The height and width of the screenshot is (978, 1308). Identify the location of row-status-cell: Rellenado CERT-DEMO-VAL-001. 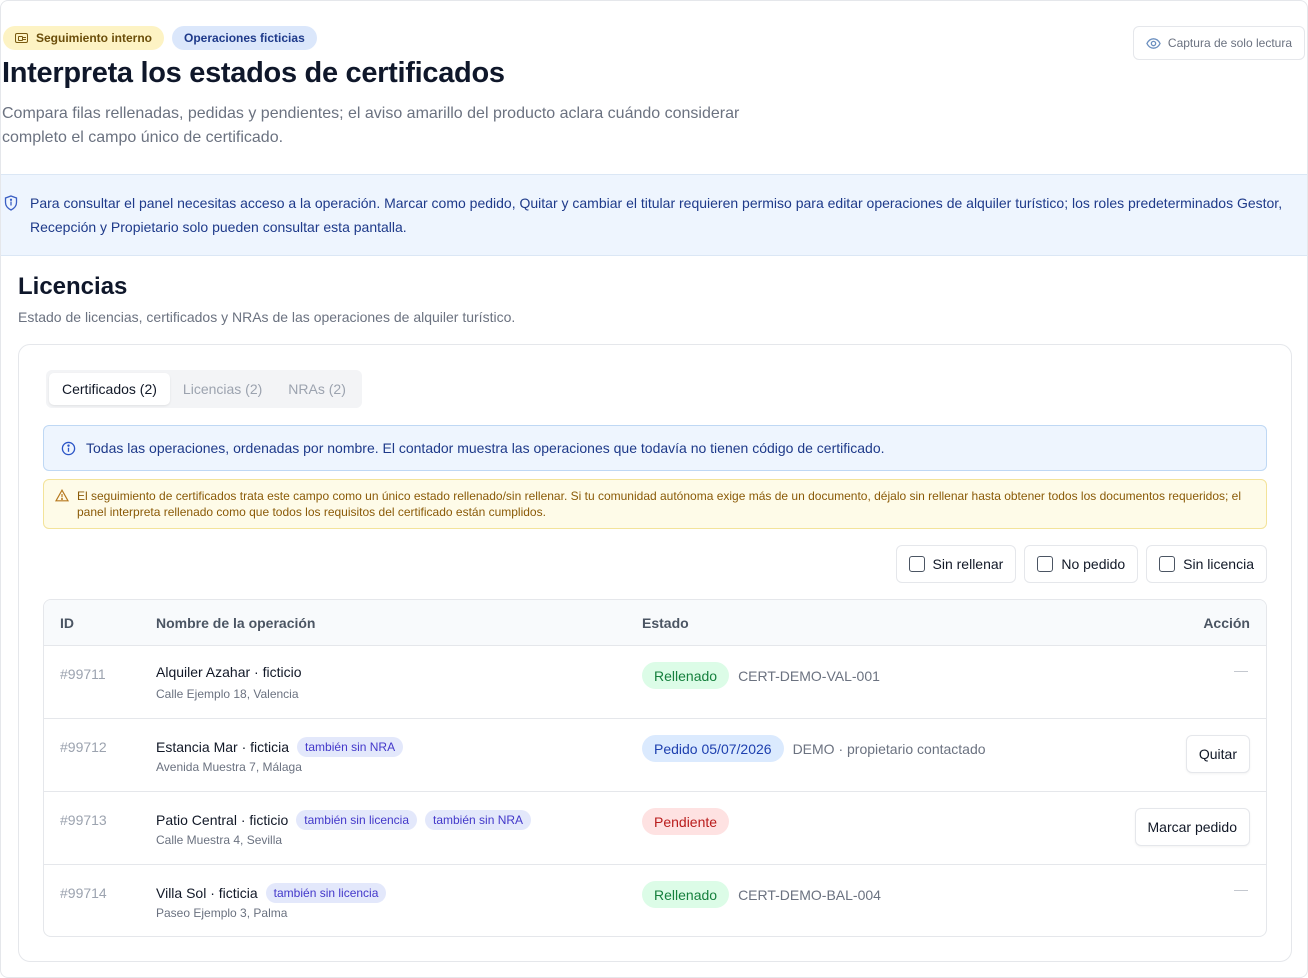
(761, 675).